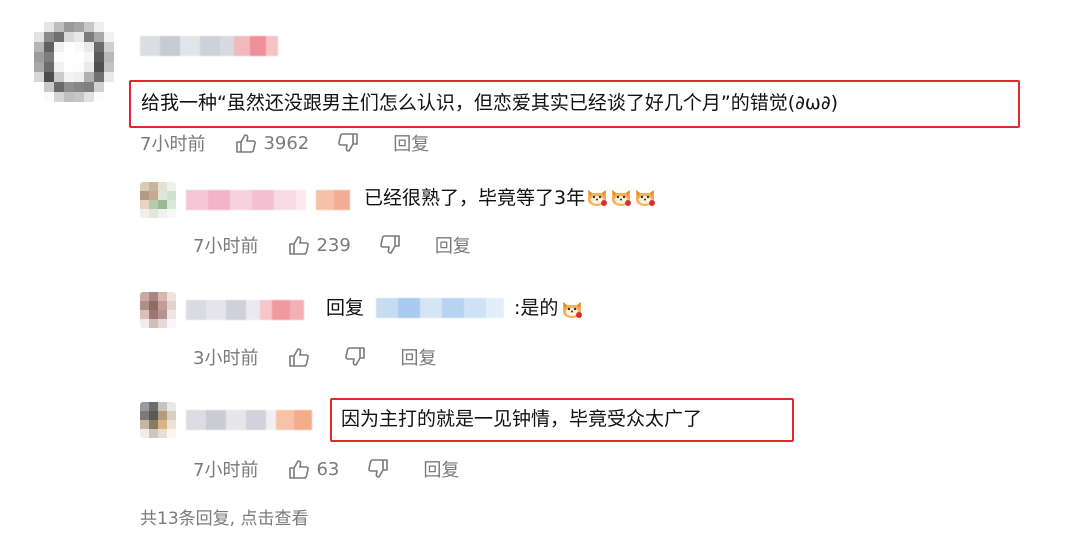 Image resolution: width=1080 pixels, height=544 pixels. I want to click on like-button, so click(302, 357).